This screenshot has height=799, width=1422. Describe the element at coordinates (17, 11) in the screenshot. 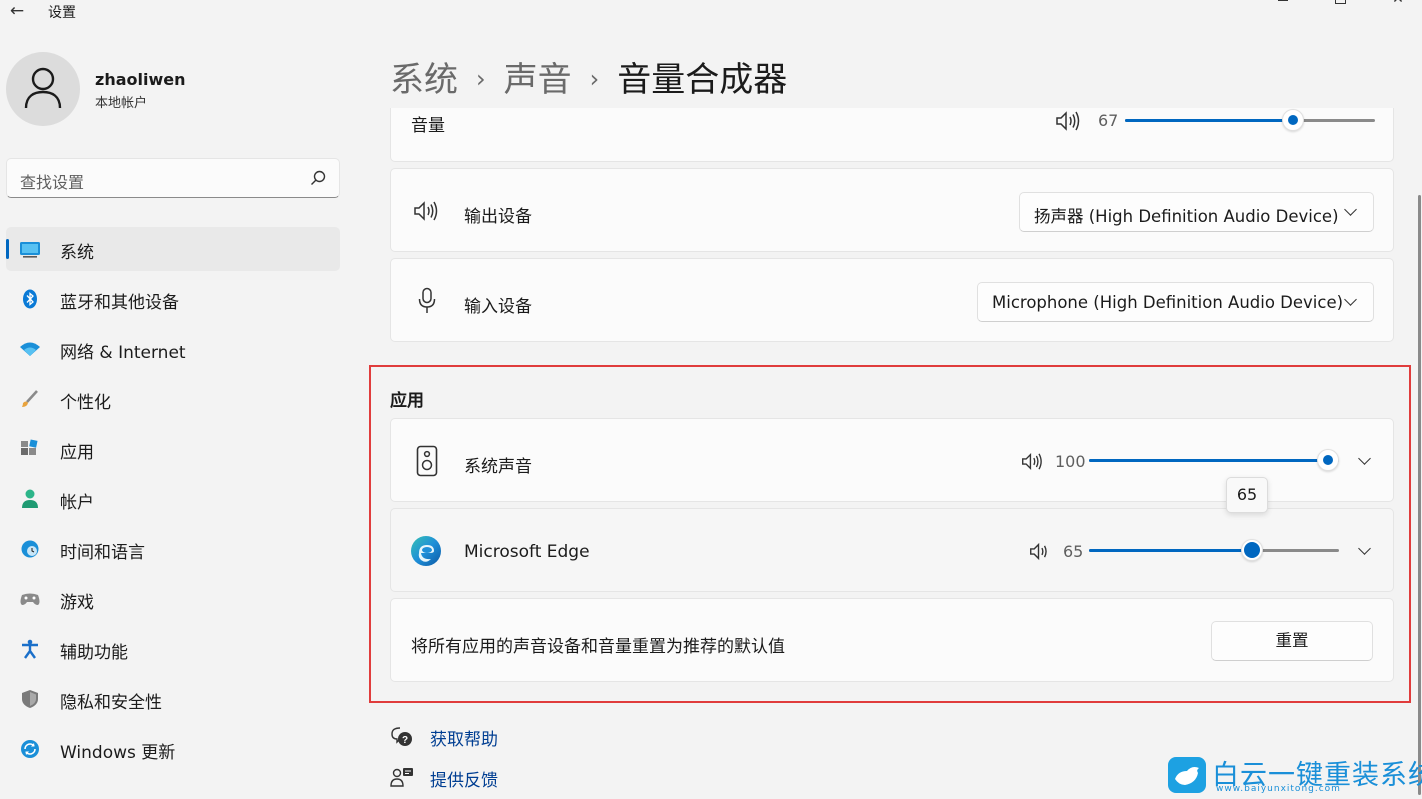

I see `back-arrow-icon: ←` at that location.